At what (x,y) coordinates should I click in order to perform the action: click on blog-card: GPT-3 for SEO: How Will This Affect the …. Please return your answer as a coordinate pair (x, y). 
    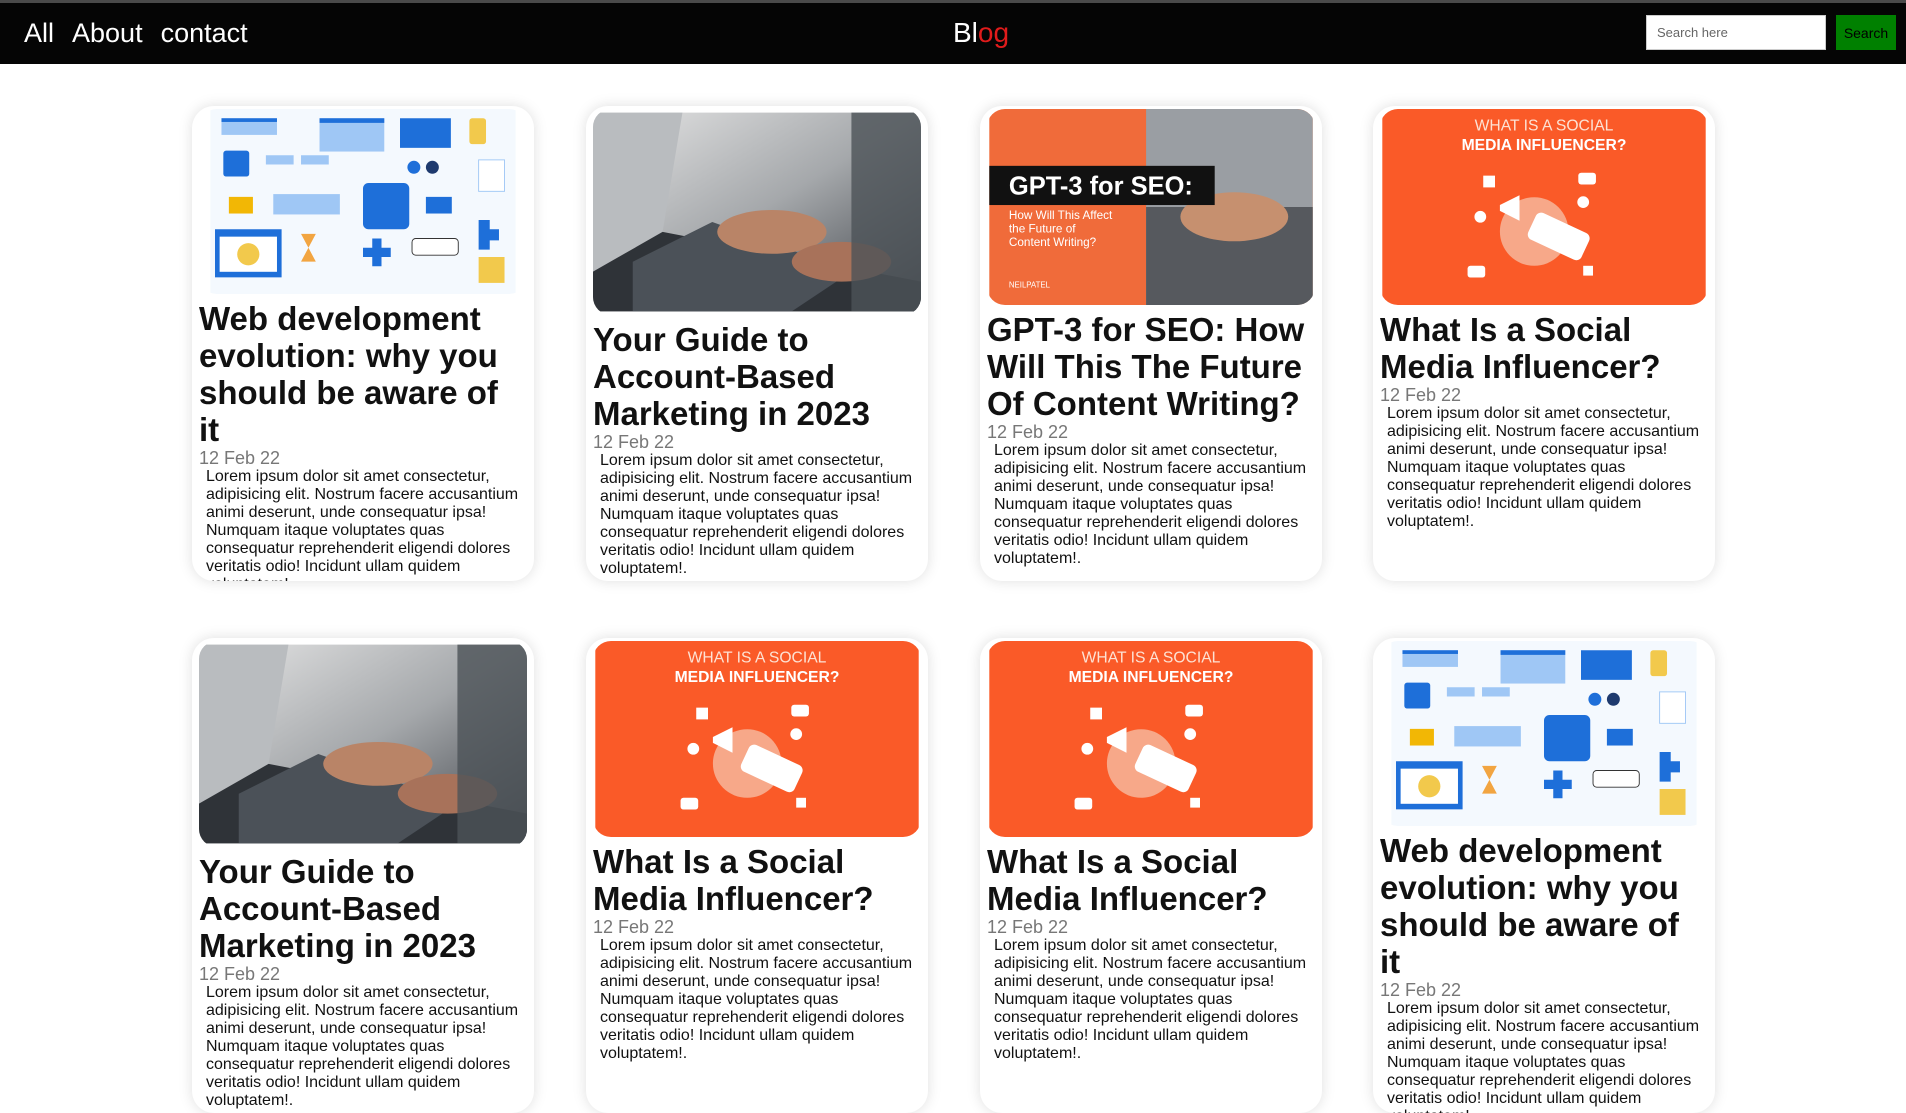
    Looking at the image, I should click on (1151, 343).